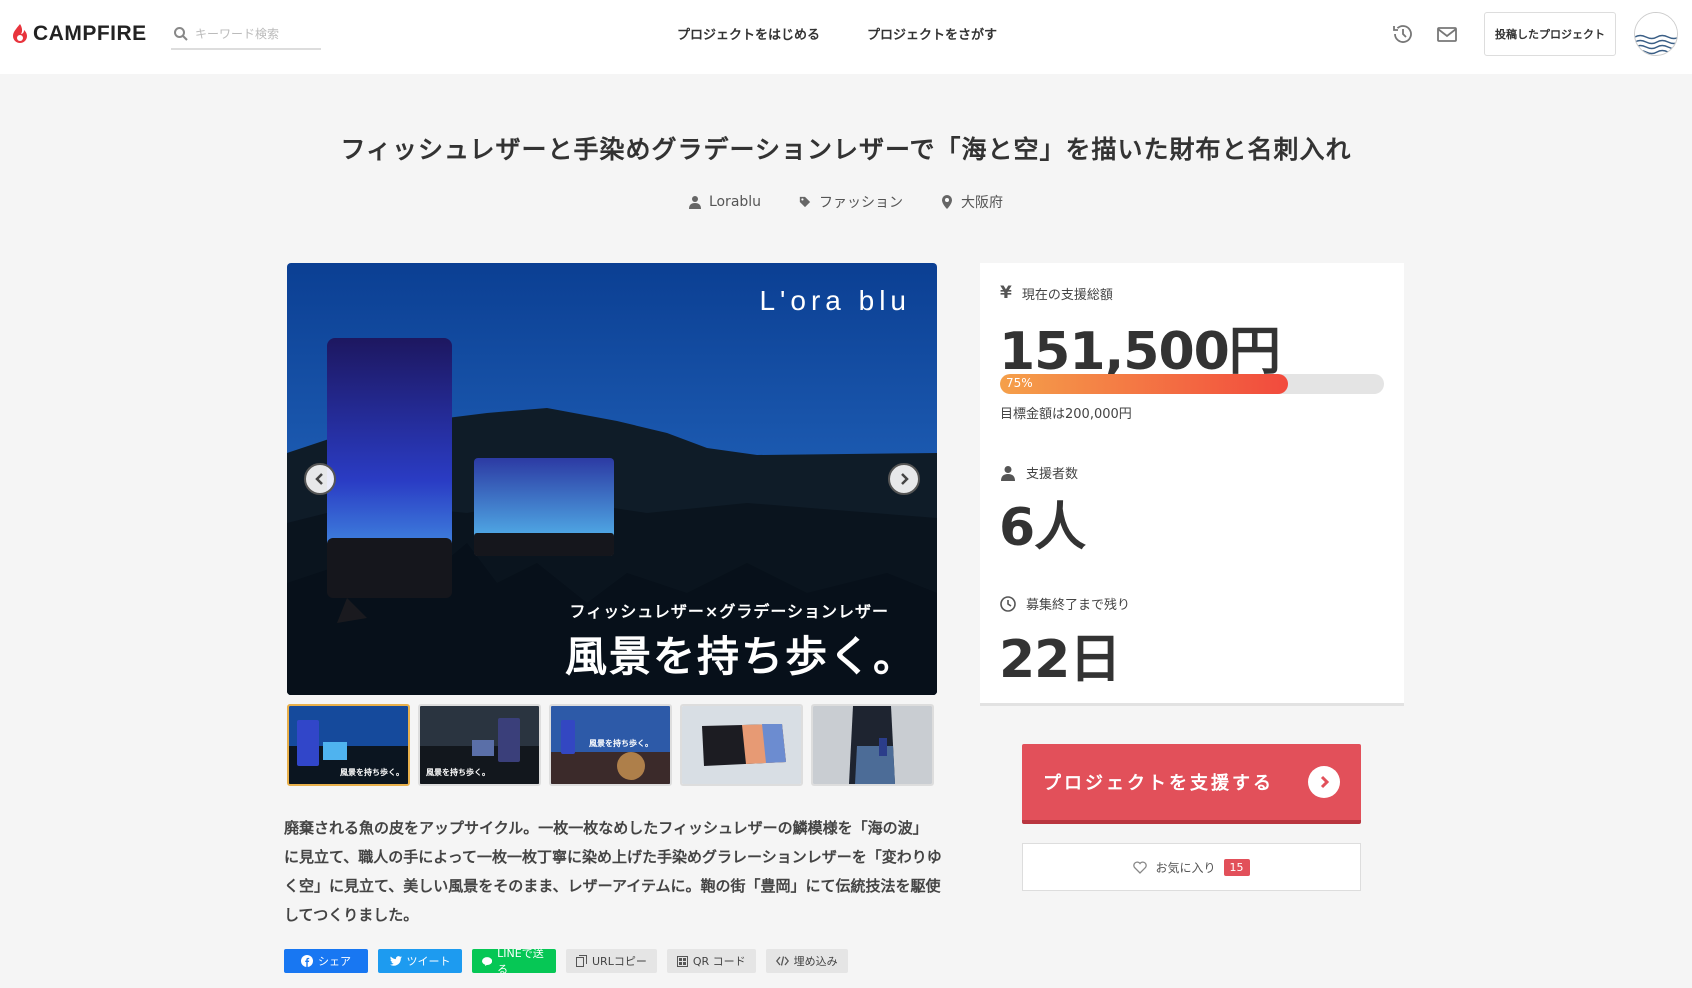  What do you see at coordinates (1185, 867) in the screenshot?
I see `favorite-label: お気に入り` at bounding box center [1185, 867].